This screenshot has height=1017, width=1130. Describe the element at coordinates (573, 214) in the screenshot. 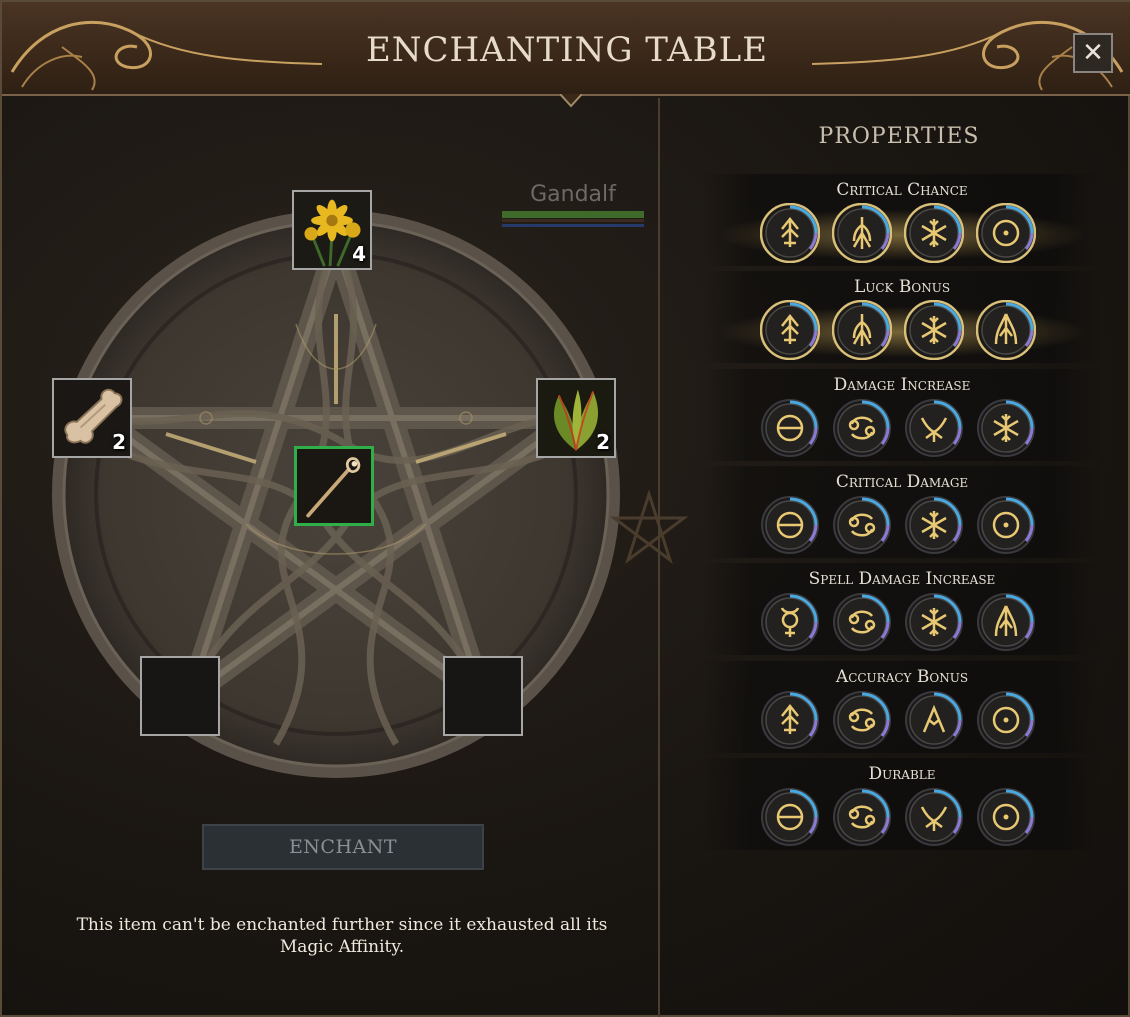

I see `character-health-bar` at that location.